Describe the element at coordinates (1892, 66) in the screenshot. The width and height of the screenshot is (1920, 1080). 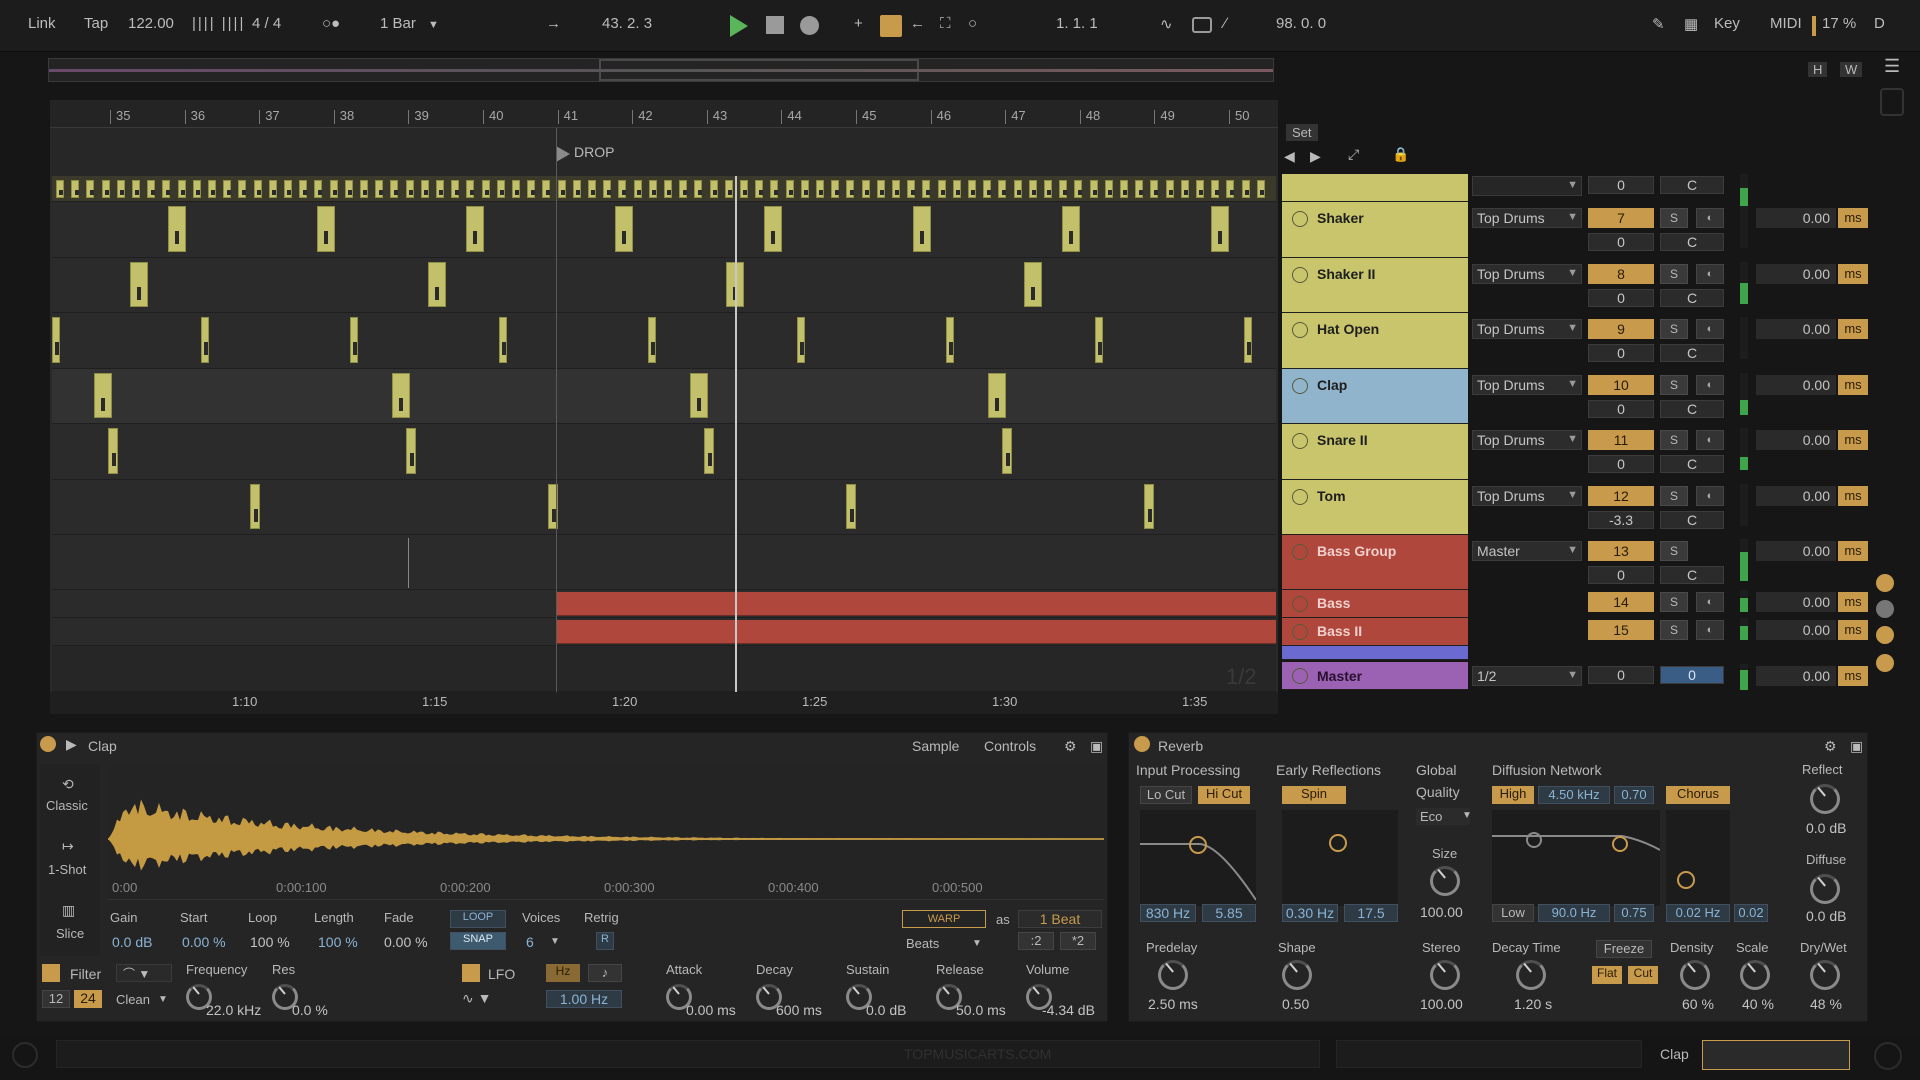
I see `menu-icon: ☰` at that location.